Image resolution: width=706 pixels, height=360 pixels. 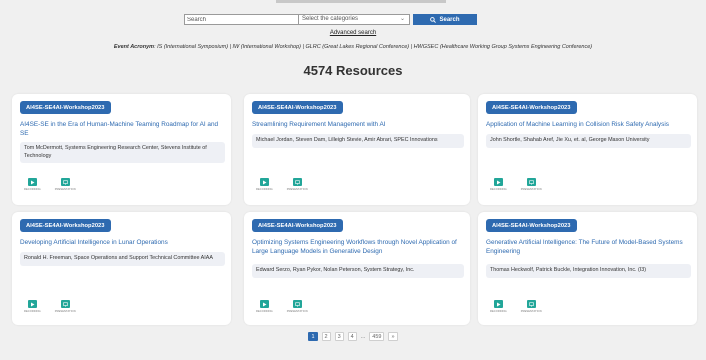 I want to click on category-select: Select the categories ⌄, so click(x=354, y=19).